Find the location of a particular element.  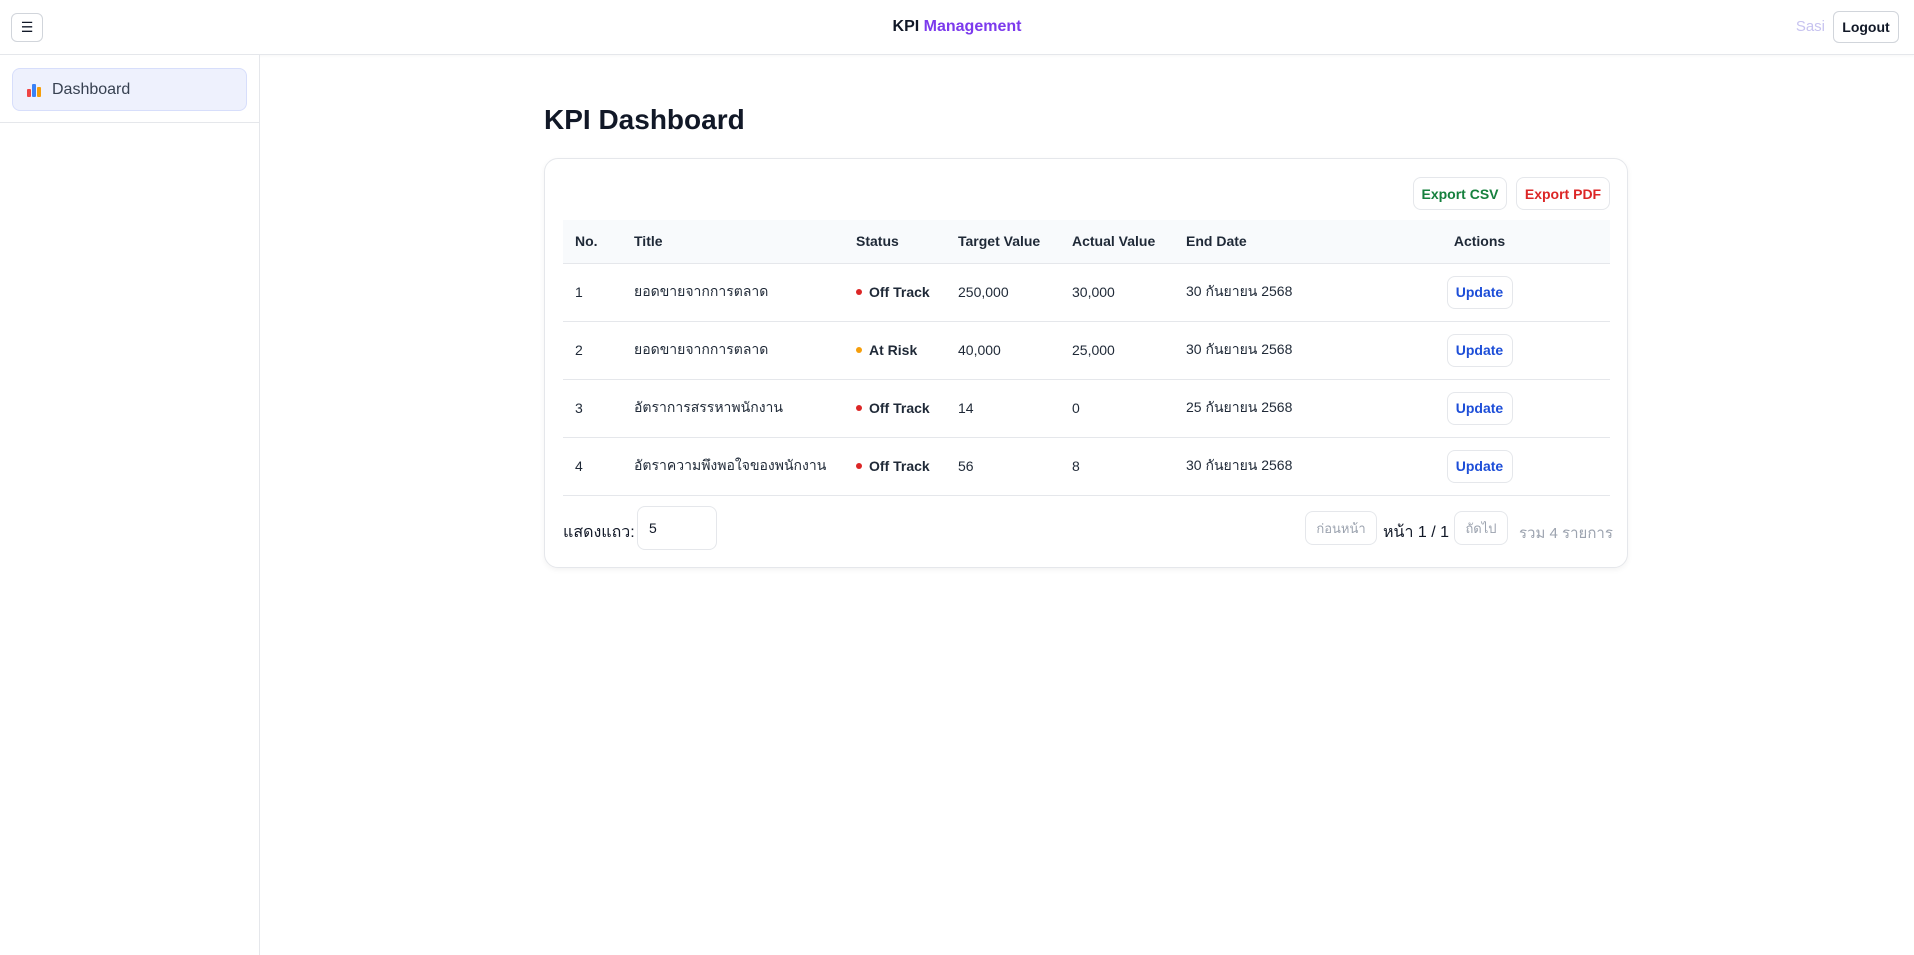

top-bar: ☰ KPI Management Sasi Logout is located at coordinates (957, 27).